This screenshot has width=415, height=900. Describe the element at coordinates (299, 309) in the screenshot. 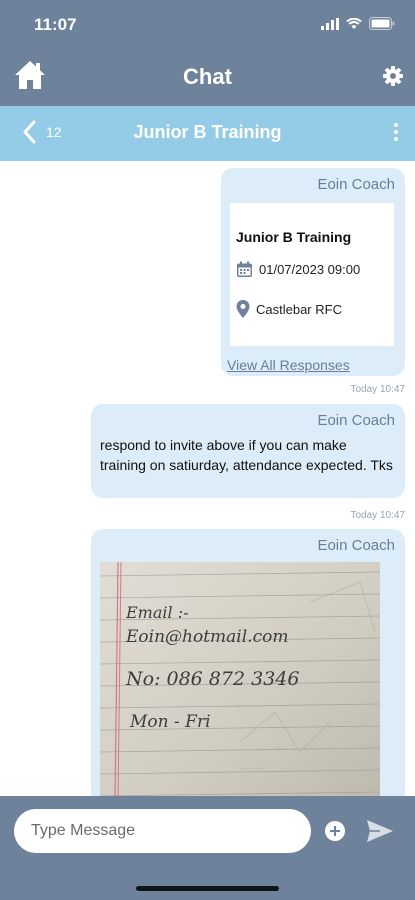

I see `event-location: Castlebar RFC` at that location.